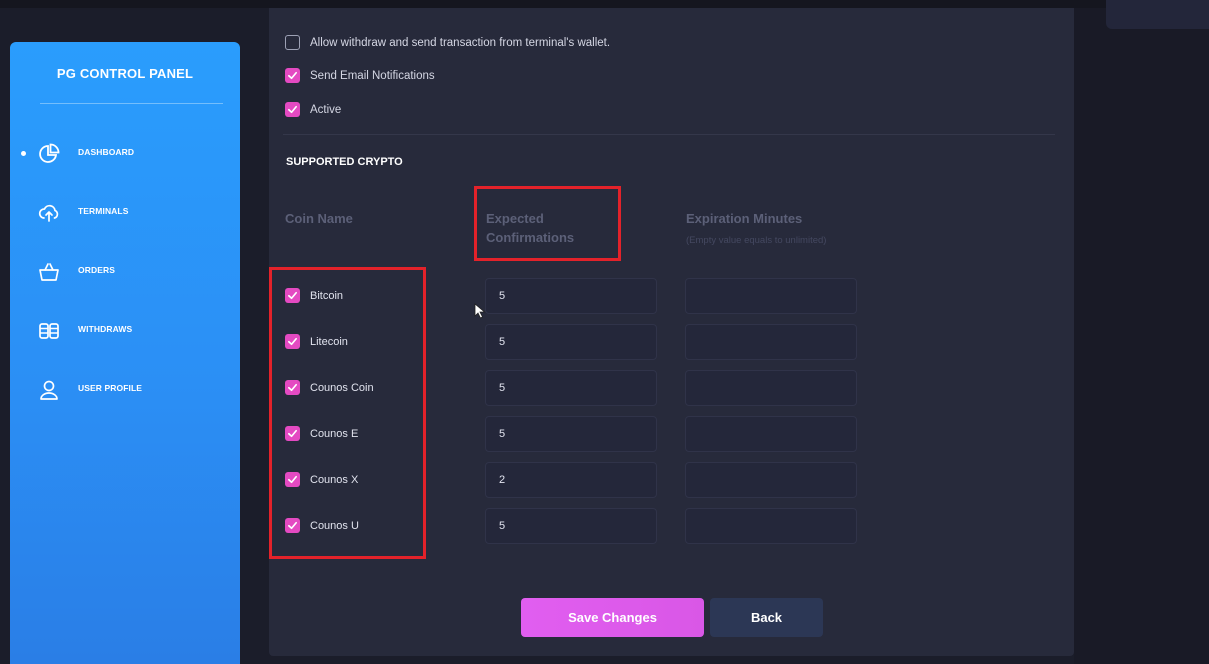 The width and height of the screenshot is (1209, 664). Describe the element at coordinates (344, 162) in the screenshot. I see `section-title: SUPPORTED CRYPTO` at that location.